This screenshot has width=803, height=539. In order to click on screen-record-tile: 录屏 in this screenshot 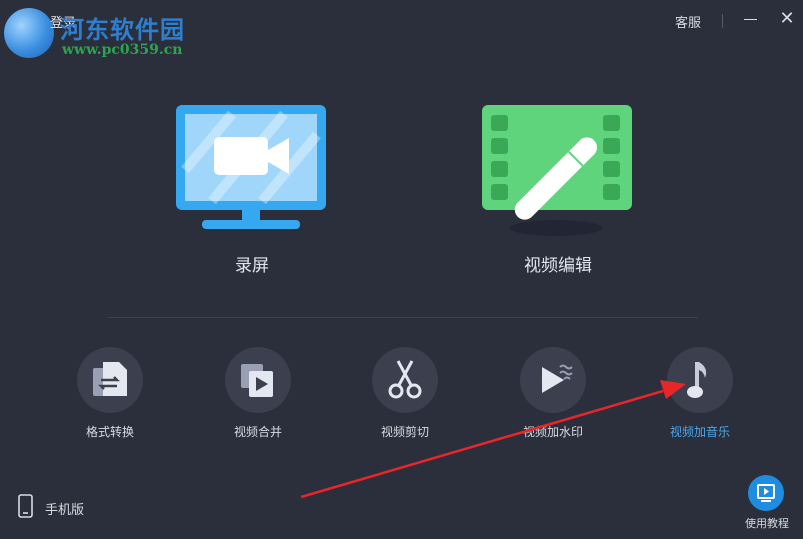, I will do `click(252, 190)`.